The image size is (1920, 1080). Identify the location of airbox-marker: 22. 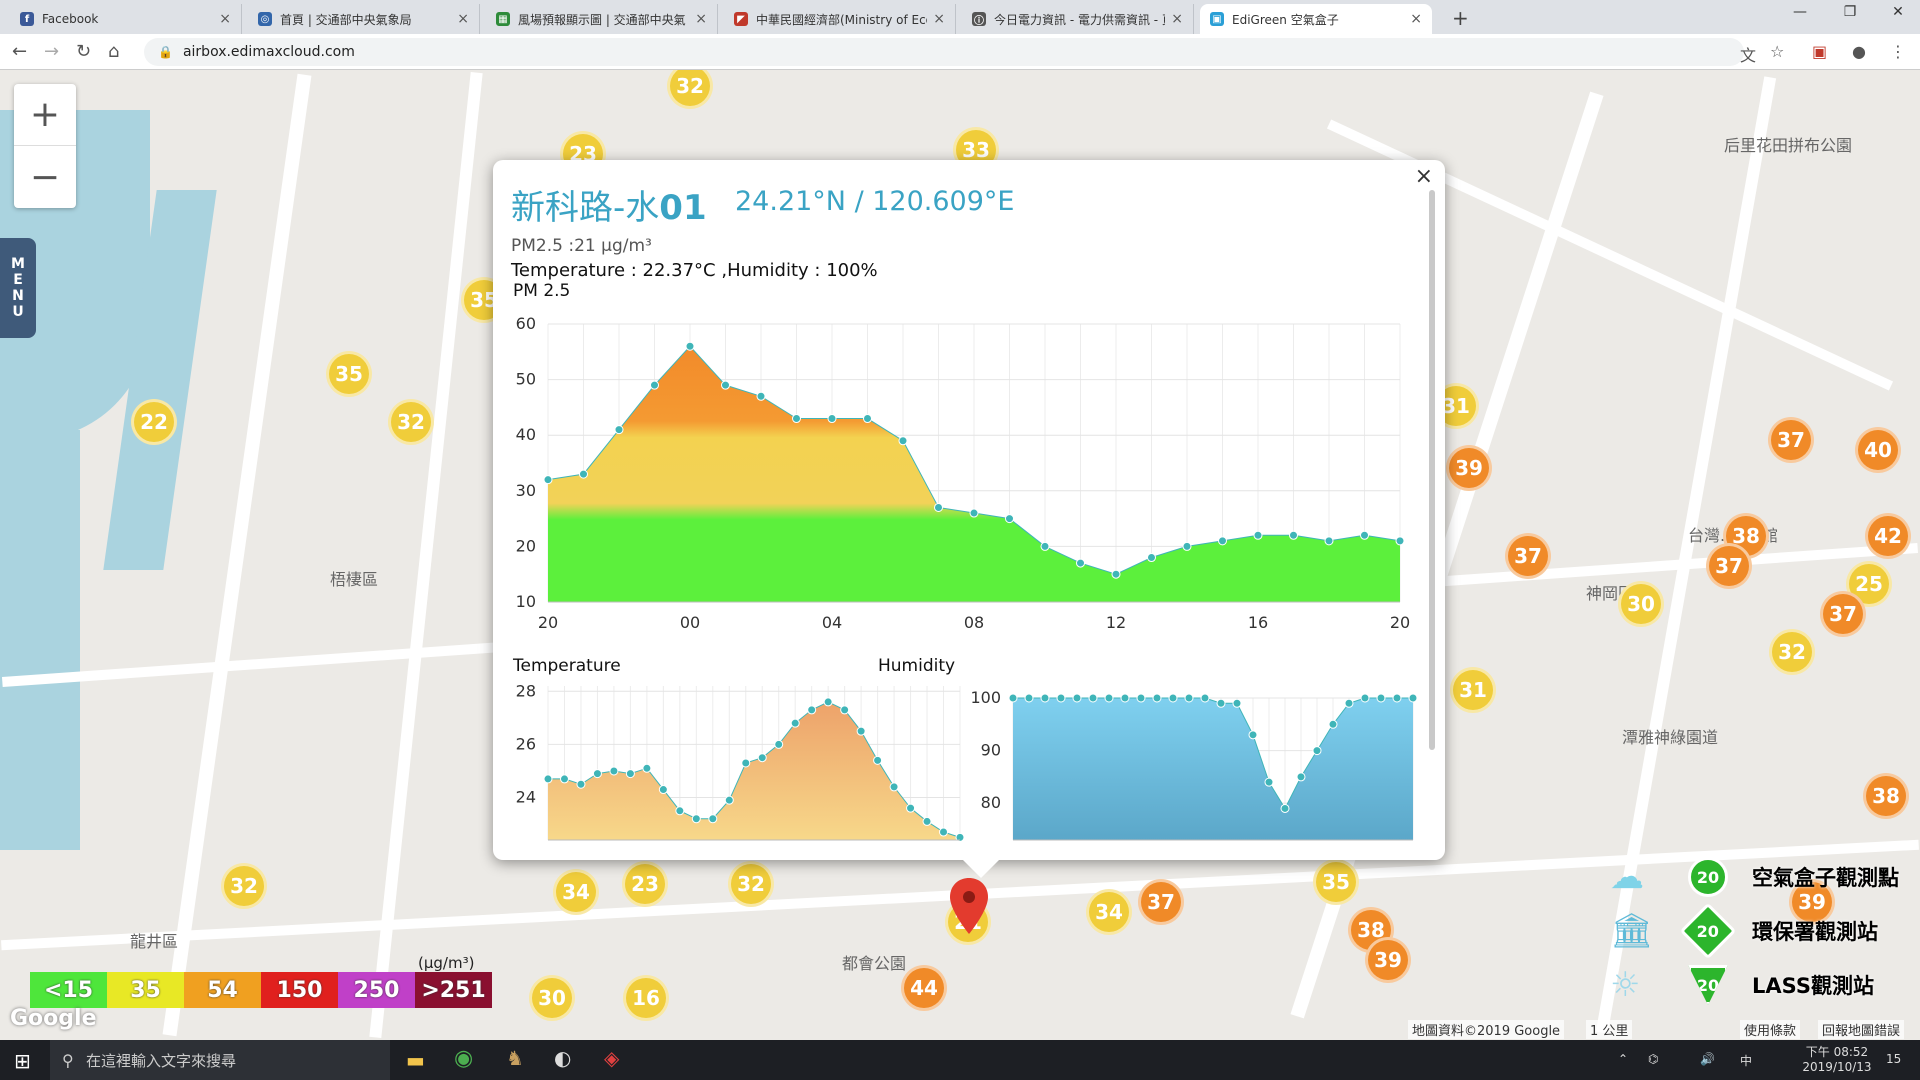
(154, 422).